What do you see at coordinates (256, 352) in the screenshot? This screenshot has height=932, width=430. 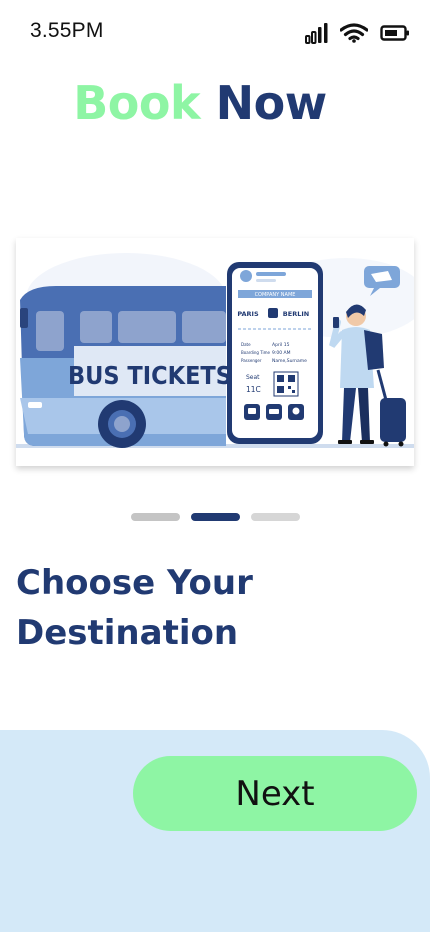 I see `svg-text: Boarding Time` at bounding box center [256, 352].